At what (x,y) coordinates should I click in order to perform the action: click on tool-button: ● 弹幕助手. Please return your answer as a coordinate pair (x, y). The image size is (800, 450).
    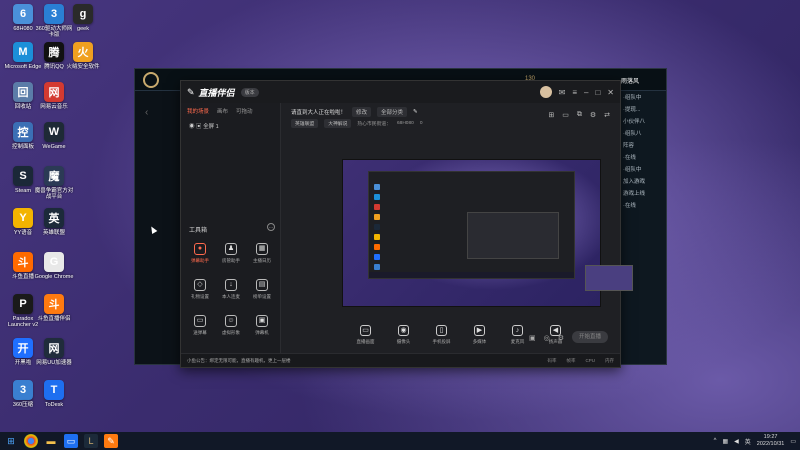
    Looking at the image, I should click on (200, 253).